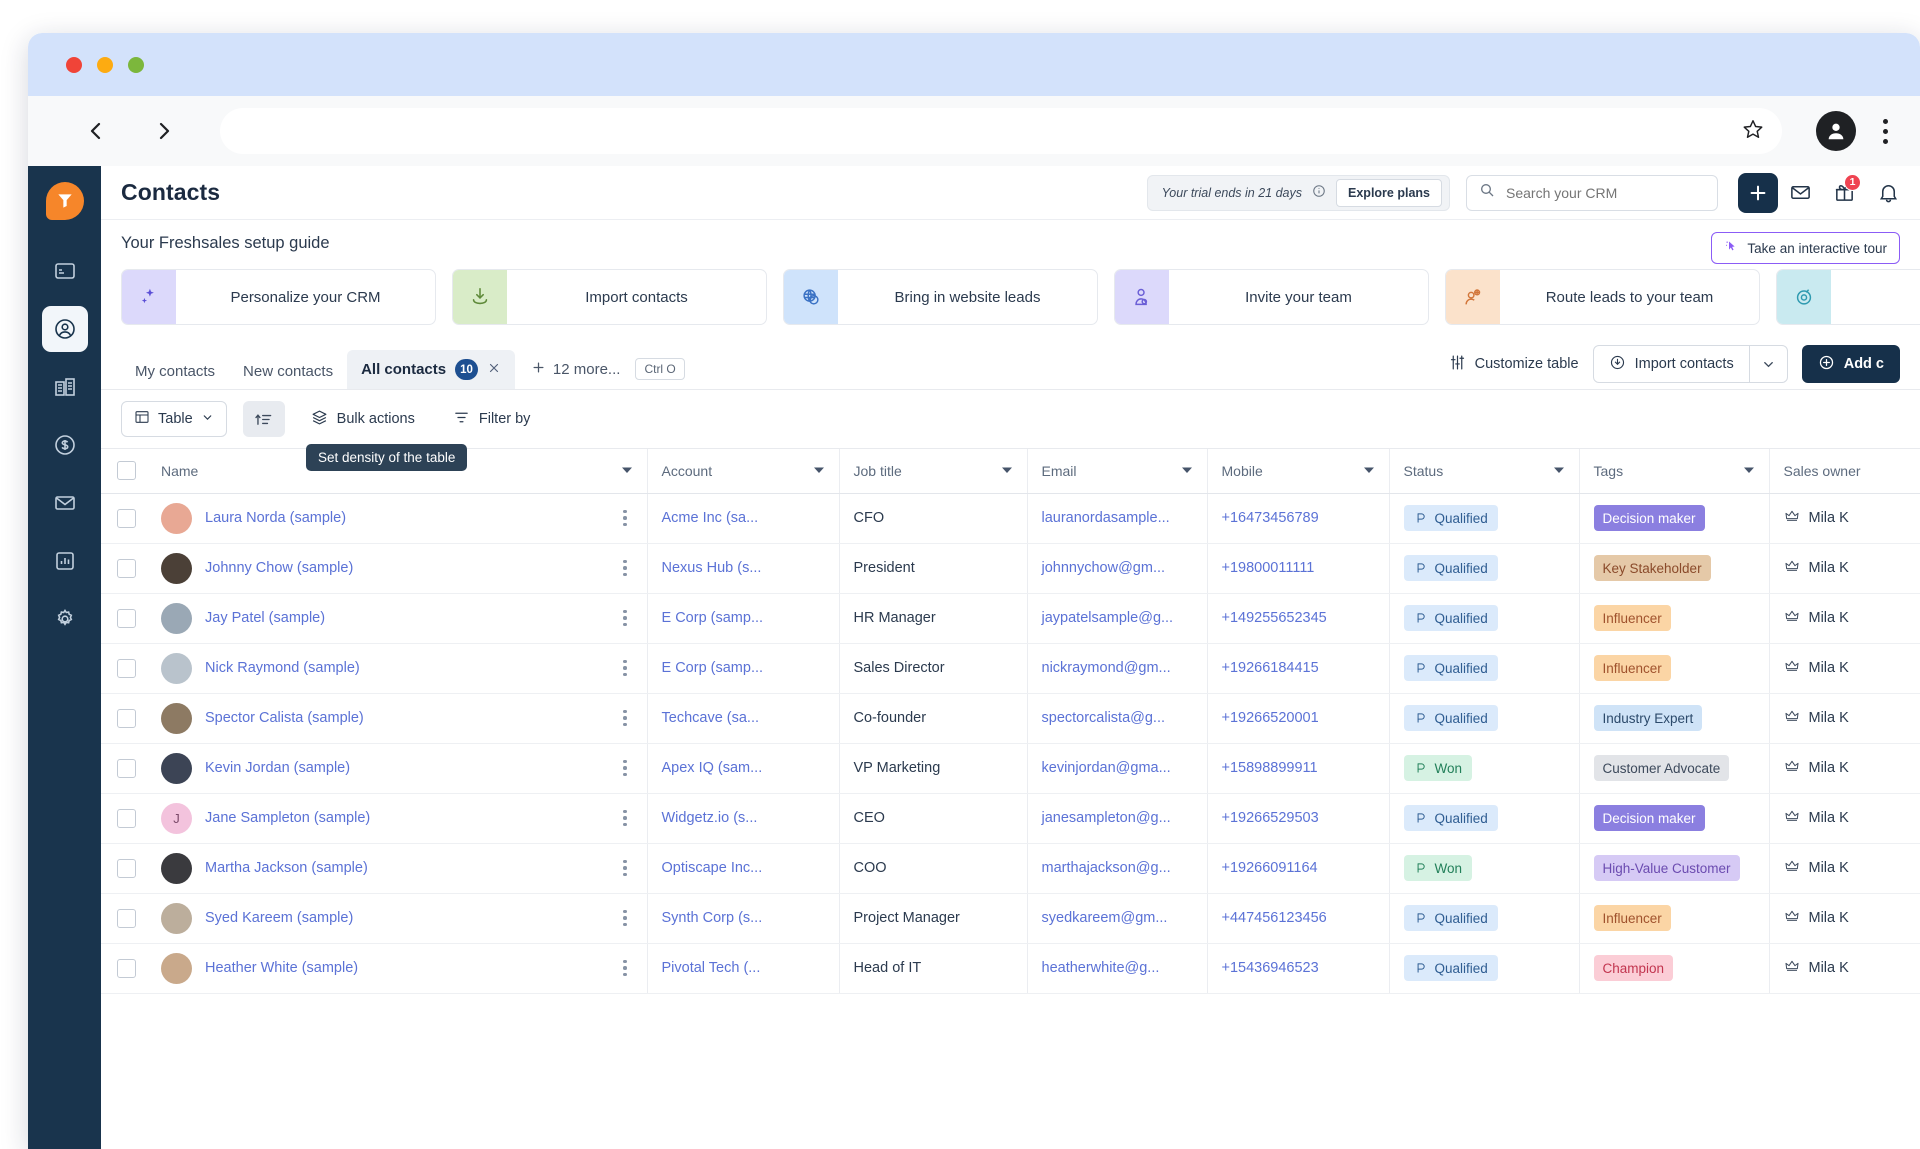  I want to click on sidebar-item-accounts, so click(65, 387).